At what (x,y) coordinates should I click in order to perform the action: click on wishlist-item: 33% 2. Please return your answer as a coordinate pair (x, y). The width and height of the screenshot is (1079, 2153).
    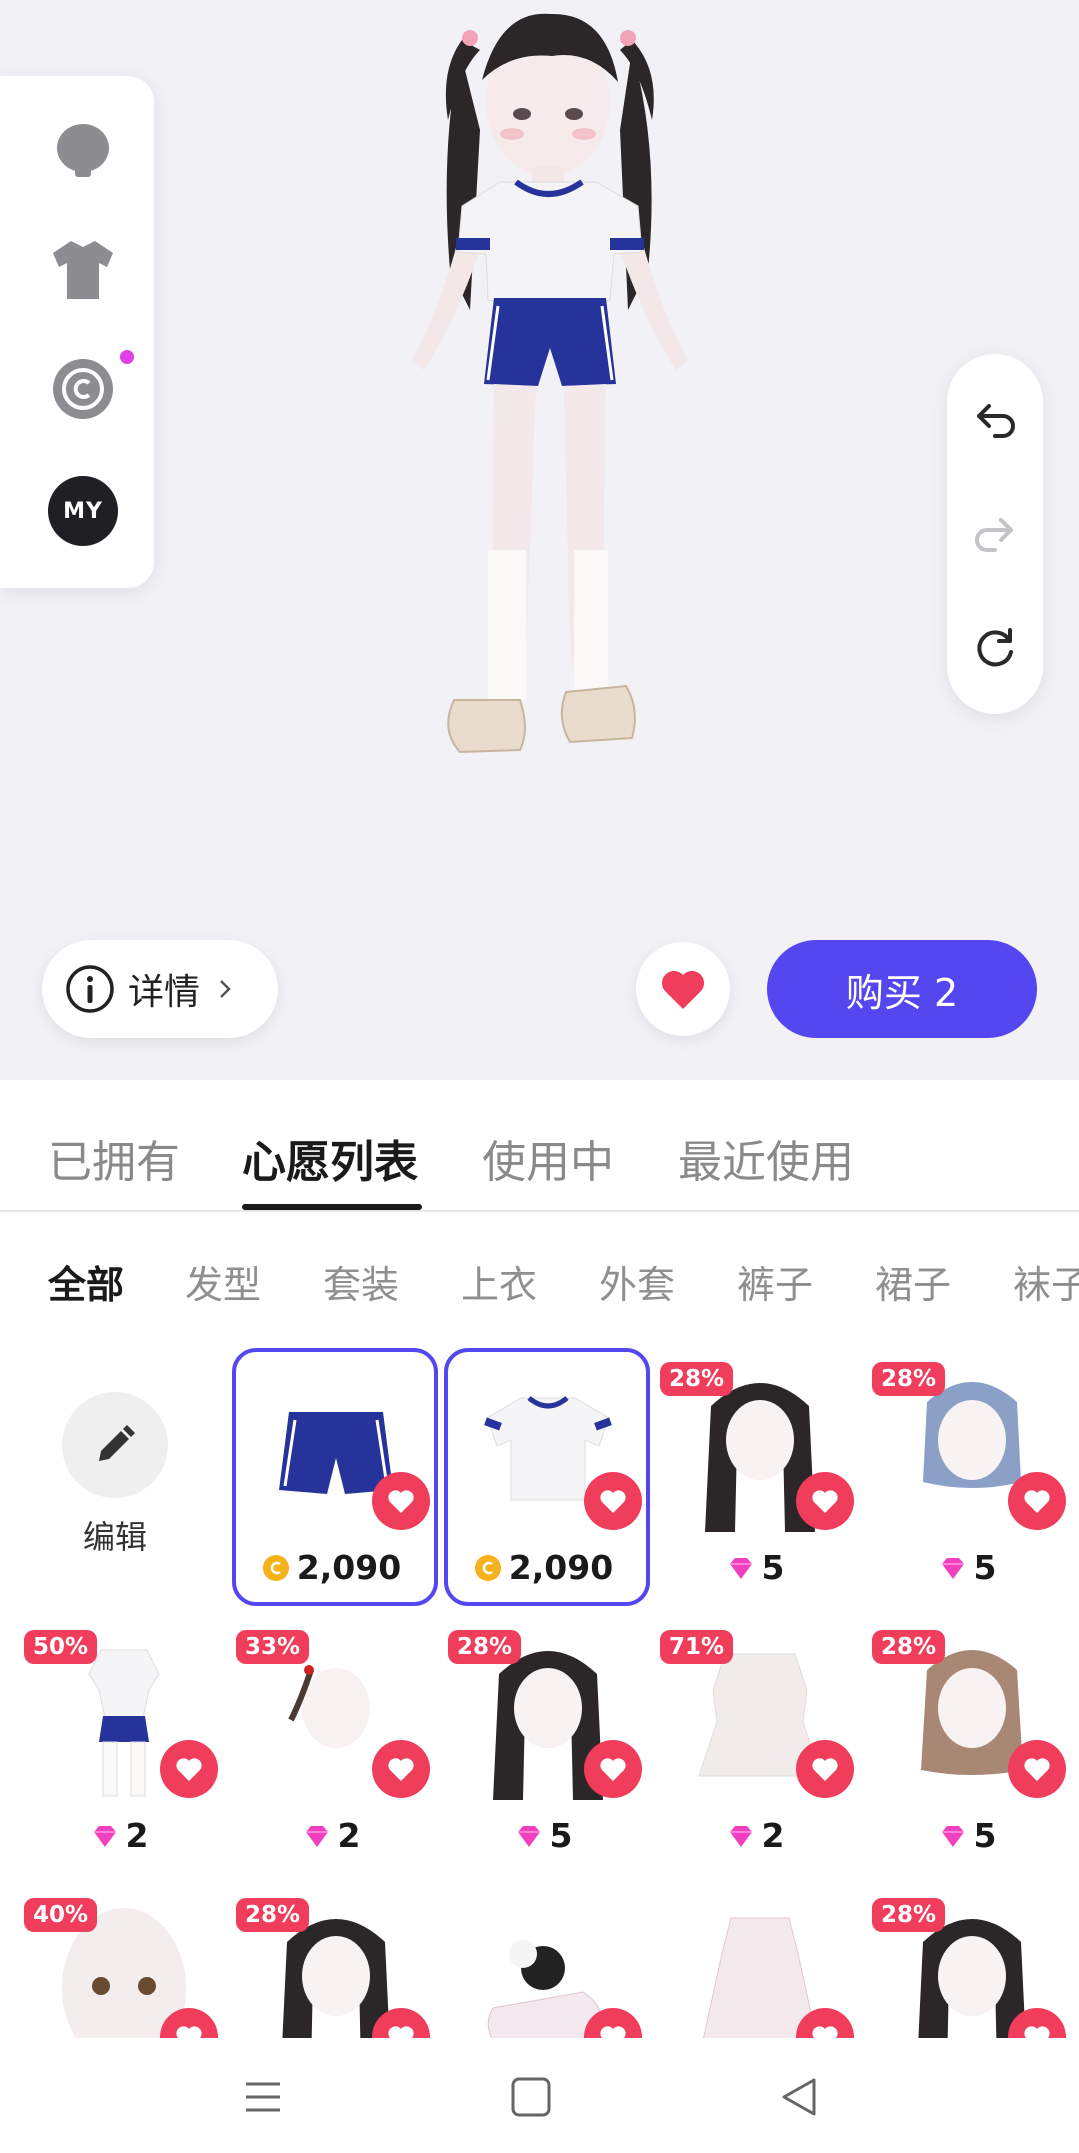
    Looking at the image, I should click on (335, 1745).